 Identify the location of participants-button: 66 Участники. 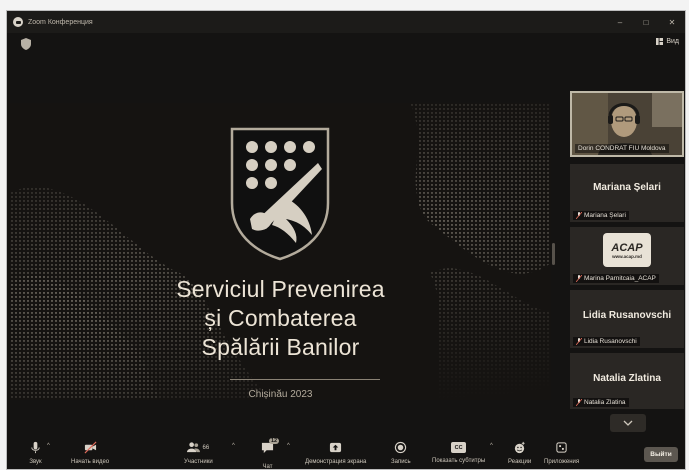
(198, 453).